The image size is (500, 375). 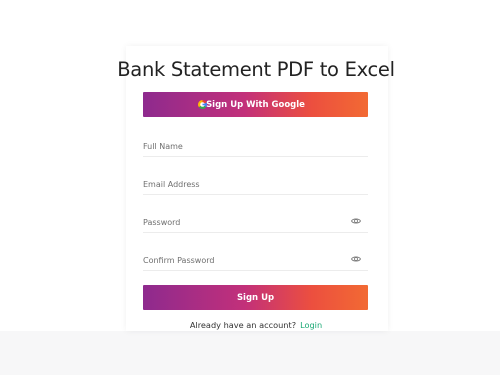 What do you see at coordinates (250, 353) in the screenshot?
I see `bottom-band` at bounding box center [250, 353].